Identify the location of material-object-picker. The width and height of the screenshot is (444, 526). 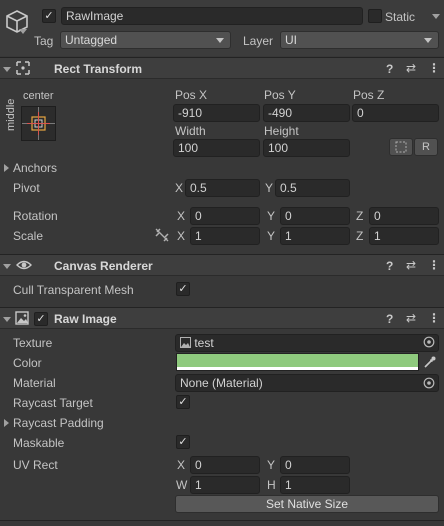
(429, 383).